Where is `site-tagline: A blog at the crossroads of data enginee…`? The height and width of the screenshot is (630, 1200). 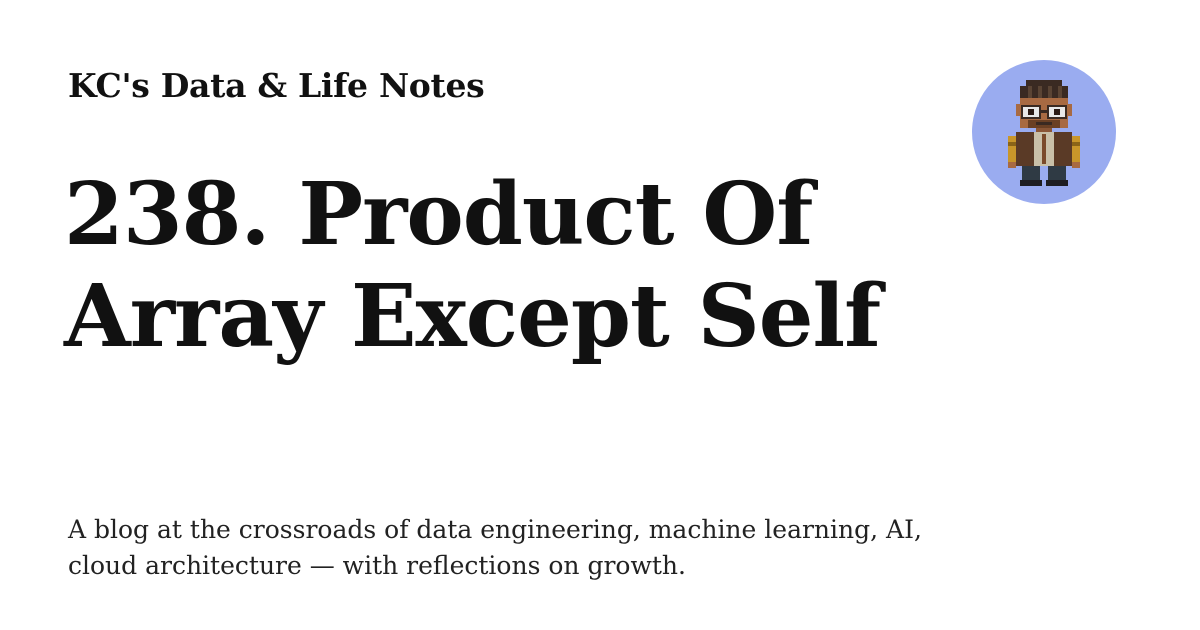 site-tagline: A blog at the crossroads of data enginee… is located at coordinates (495, 547).